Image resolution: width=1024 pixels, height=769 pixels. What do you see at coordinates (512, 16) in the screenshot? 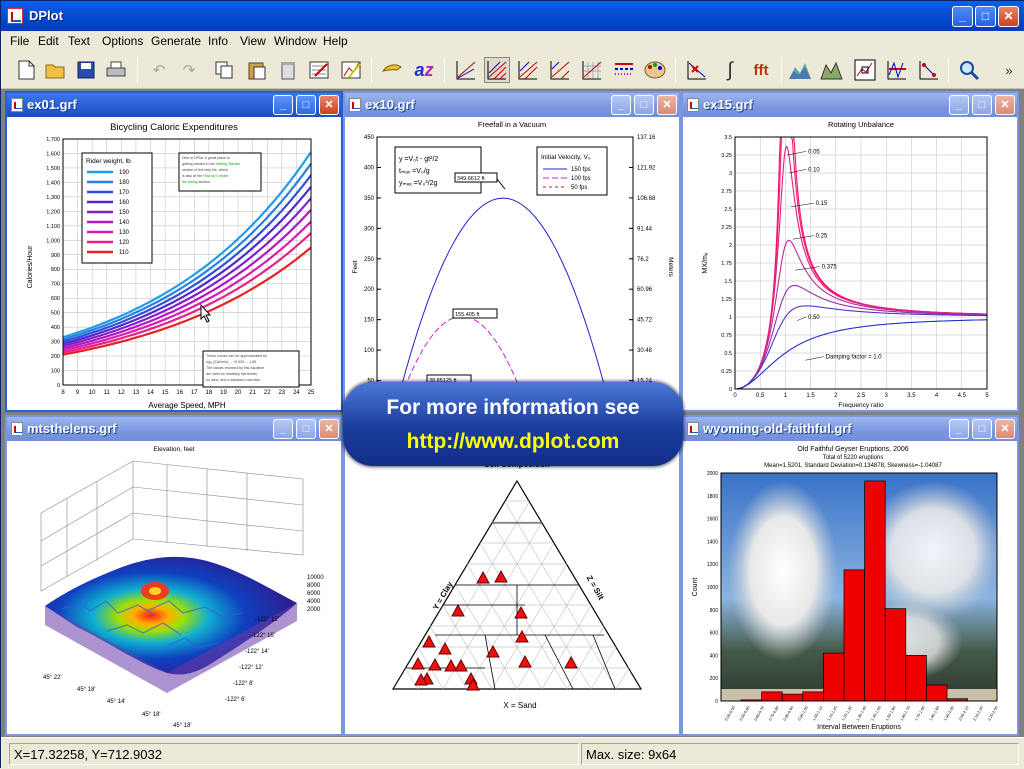
I see `app-title-bar: DPlot _ □ ✕` at bounding box center [512, 16].